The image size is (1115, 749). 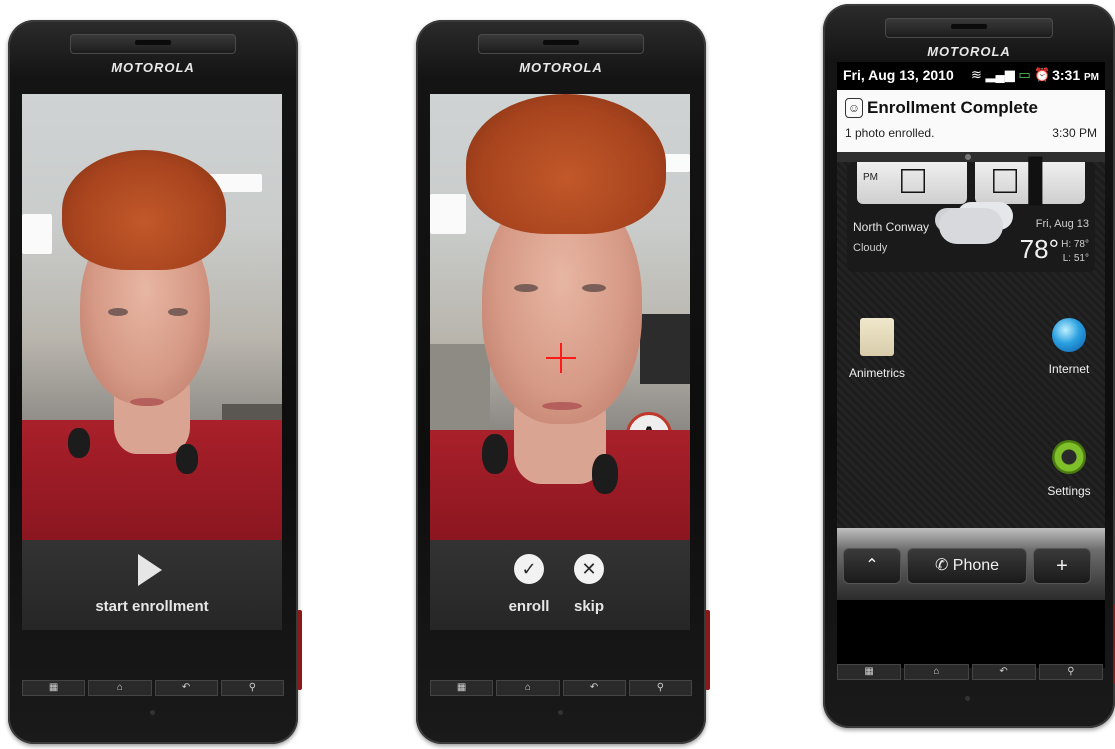 I want to click on weather-high-low: H: 78° L: 51°, so click(x=1075, y=251).